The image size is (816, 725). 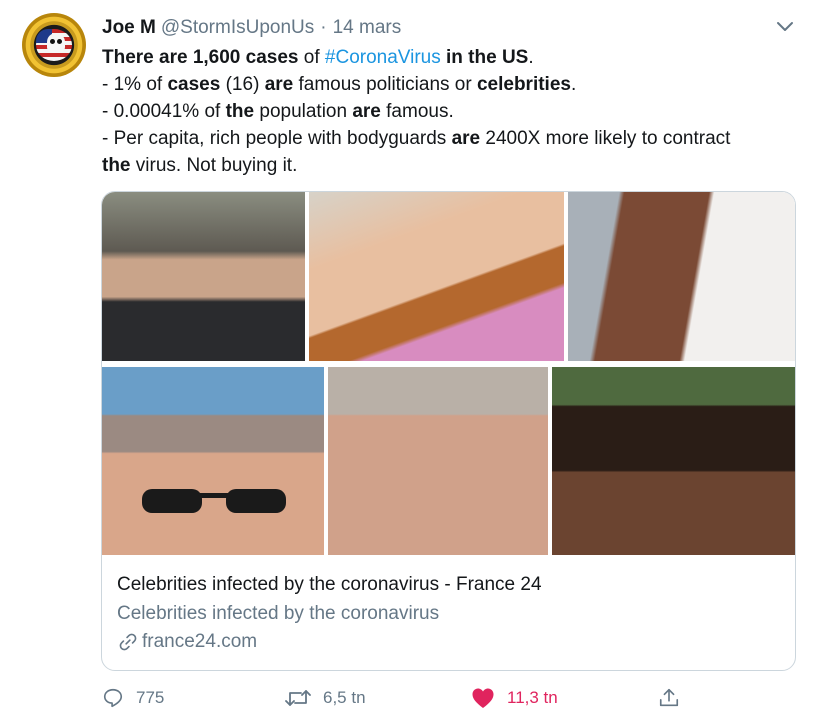 What do you see at coordinates (311, 57) in the screenshot?
I see `text-run: of` at bounding box center [311, 57].